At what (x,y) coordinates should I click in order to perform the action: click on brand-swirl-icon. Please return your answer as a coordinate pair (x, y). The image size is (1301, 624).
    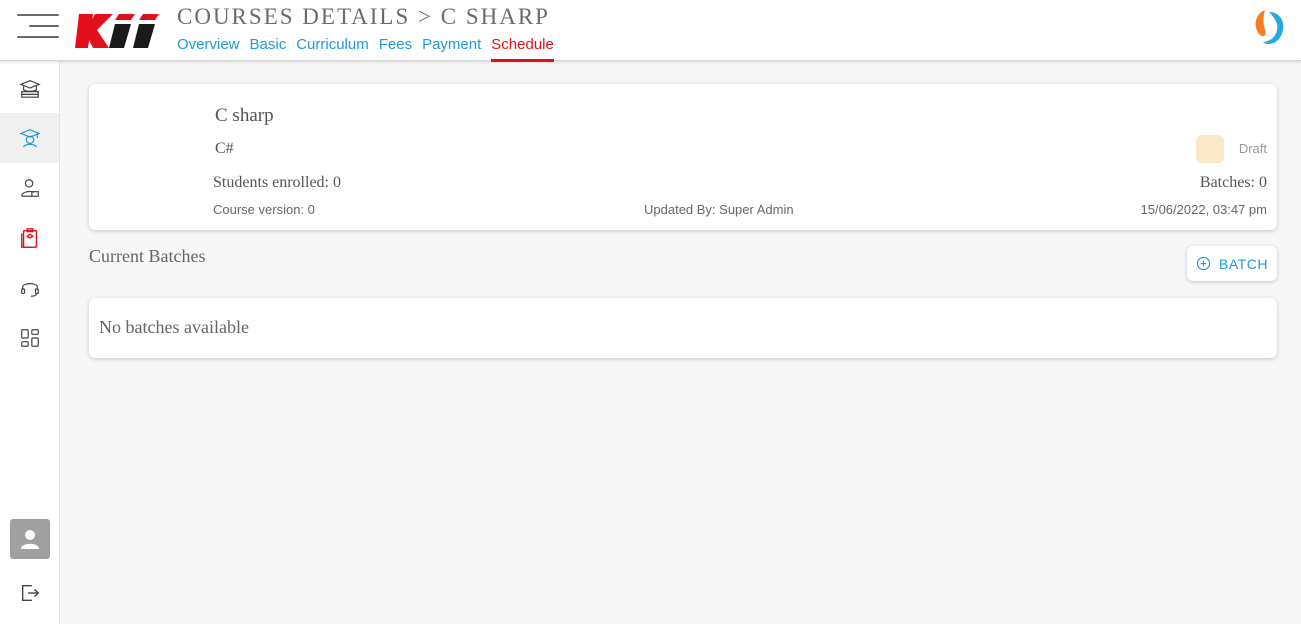
    Looking at the image, I should click on (1269, 27).